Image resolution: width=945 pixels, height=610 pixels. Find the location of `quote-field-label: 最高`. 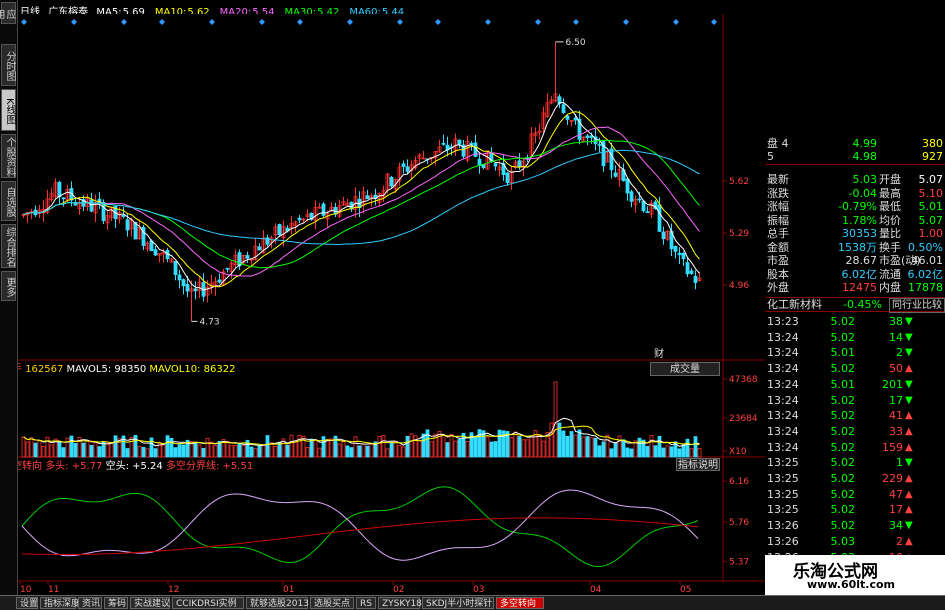

quote-field-label: 最高 is located at coordinates (890, 193).